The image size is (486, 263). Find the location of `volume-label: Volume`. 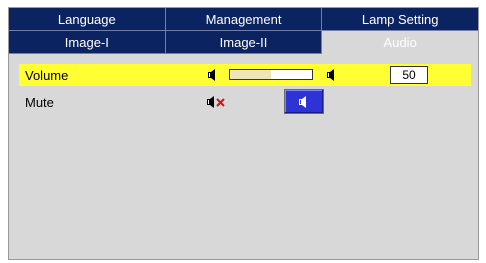

volume-label: Volume is located at coordinates (47, 75).